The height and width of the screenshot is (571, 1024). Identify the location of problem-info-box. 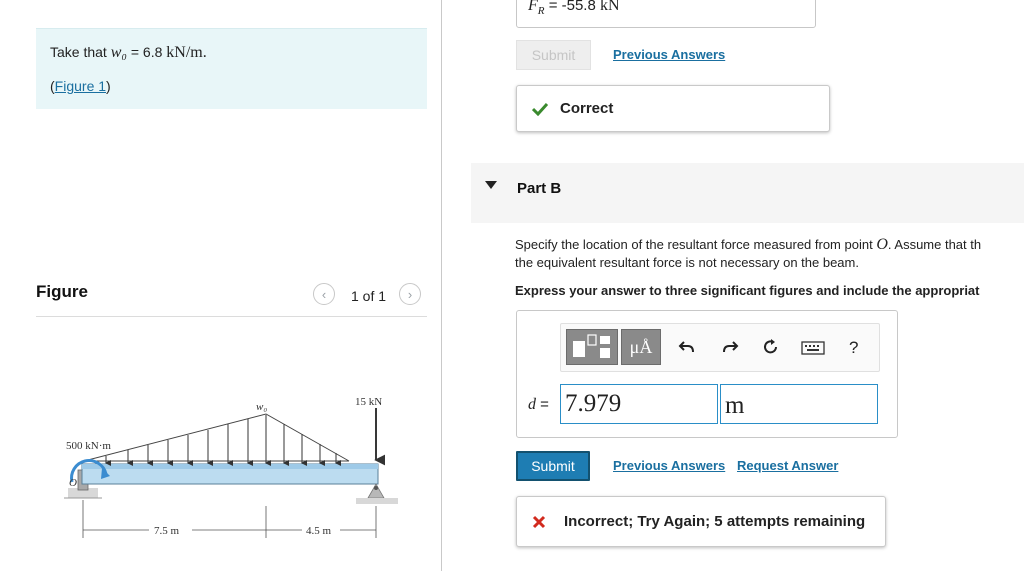
(231, 68).